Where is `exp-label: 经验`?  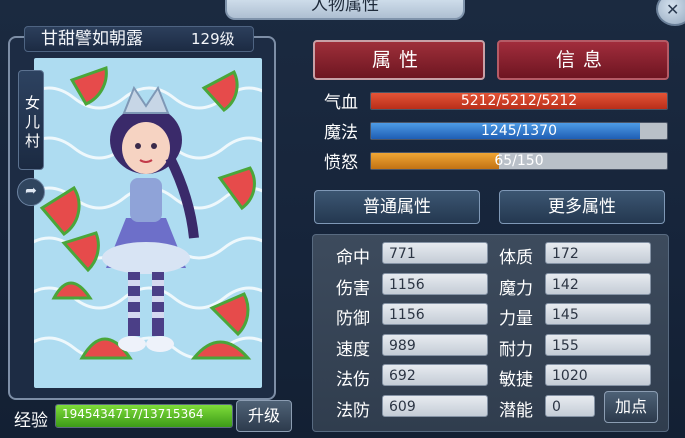
exp-label: 经验 is located at coordinates (31, 421).